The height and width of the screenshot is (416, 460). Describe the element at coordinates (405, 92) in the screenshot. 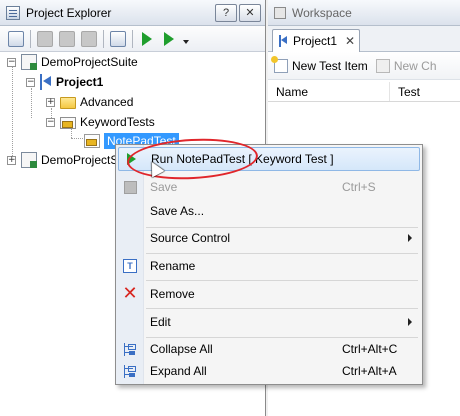

I see `column-header-test: Test` at that location.